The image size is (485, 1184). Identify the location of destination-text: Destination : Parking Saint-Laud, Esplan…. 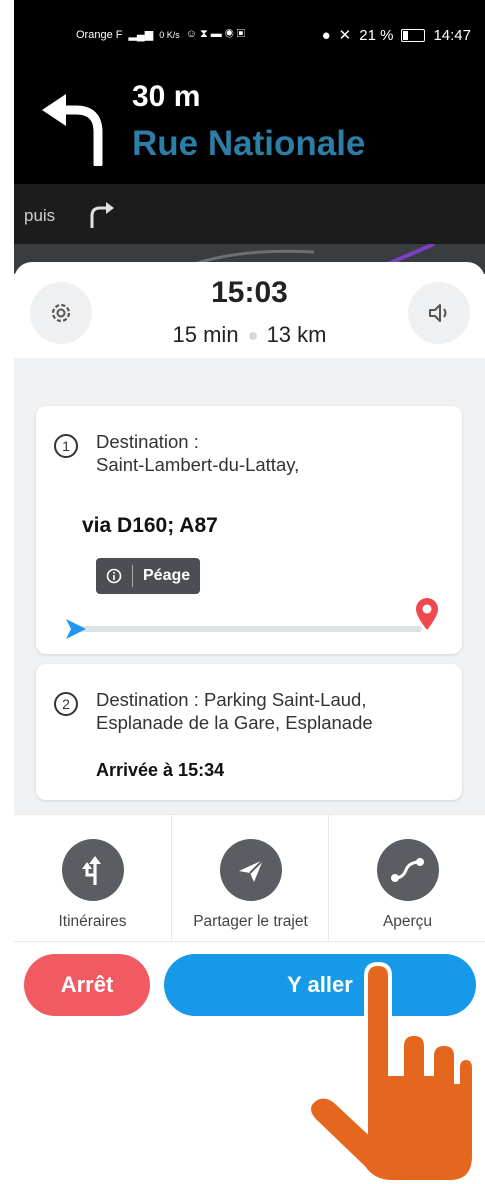
(234, 711).